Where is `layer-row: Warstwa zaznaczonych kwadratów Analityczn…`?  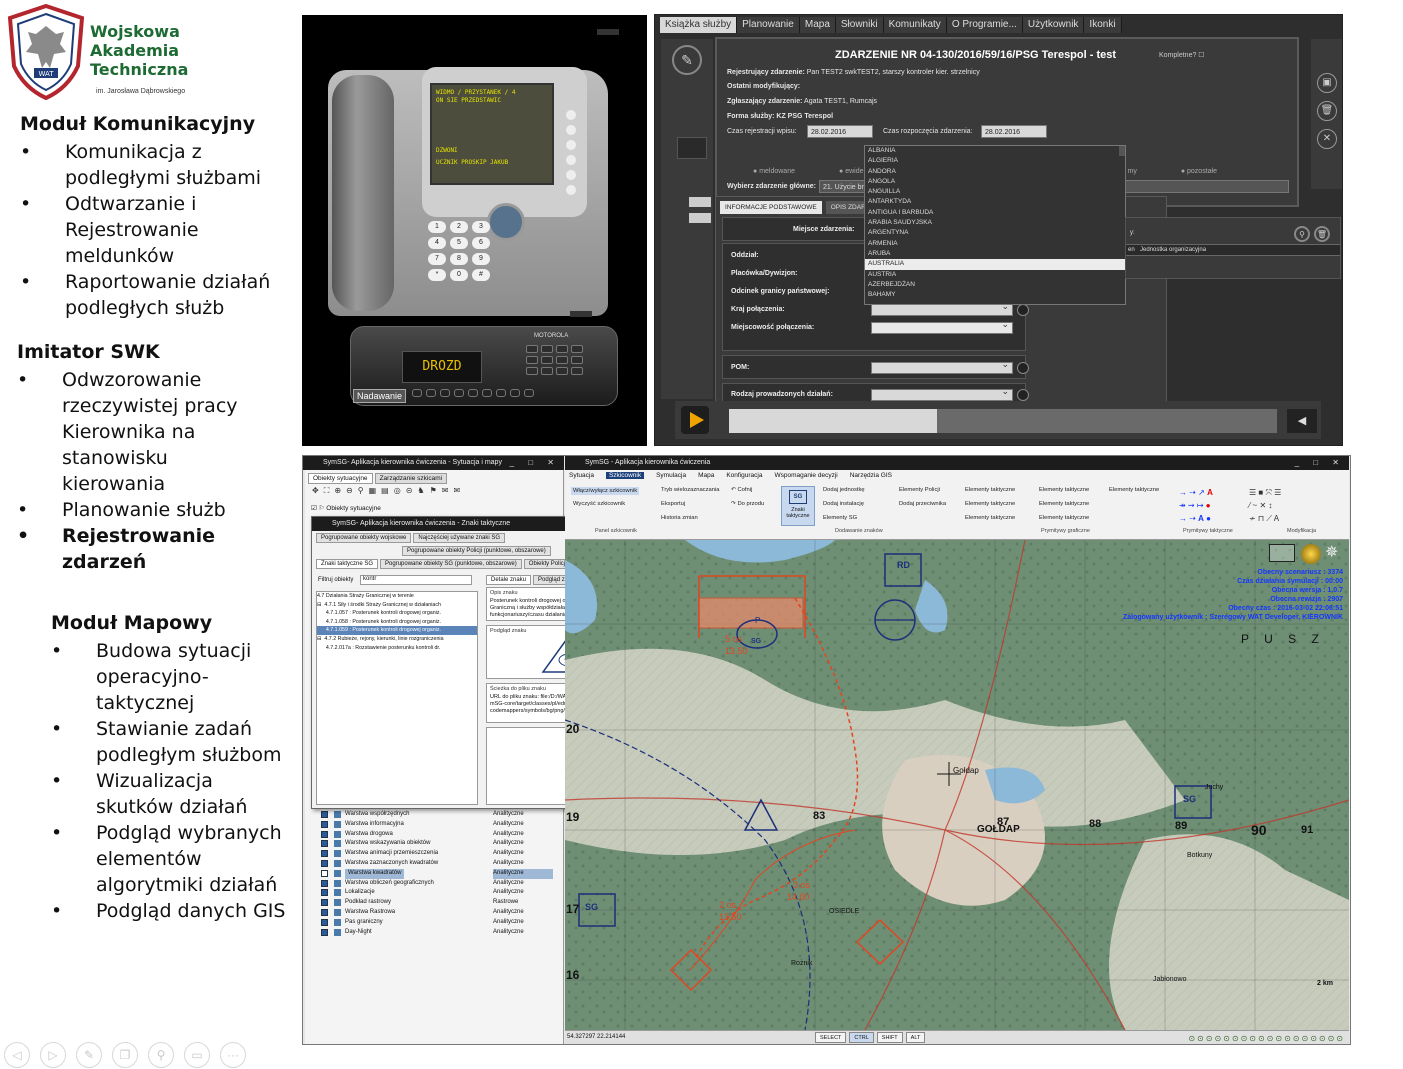
layer-row: Warstwa zaznaczonych kwadratów Analityczn… is located at coordinates (433, 864).